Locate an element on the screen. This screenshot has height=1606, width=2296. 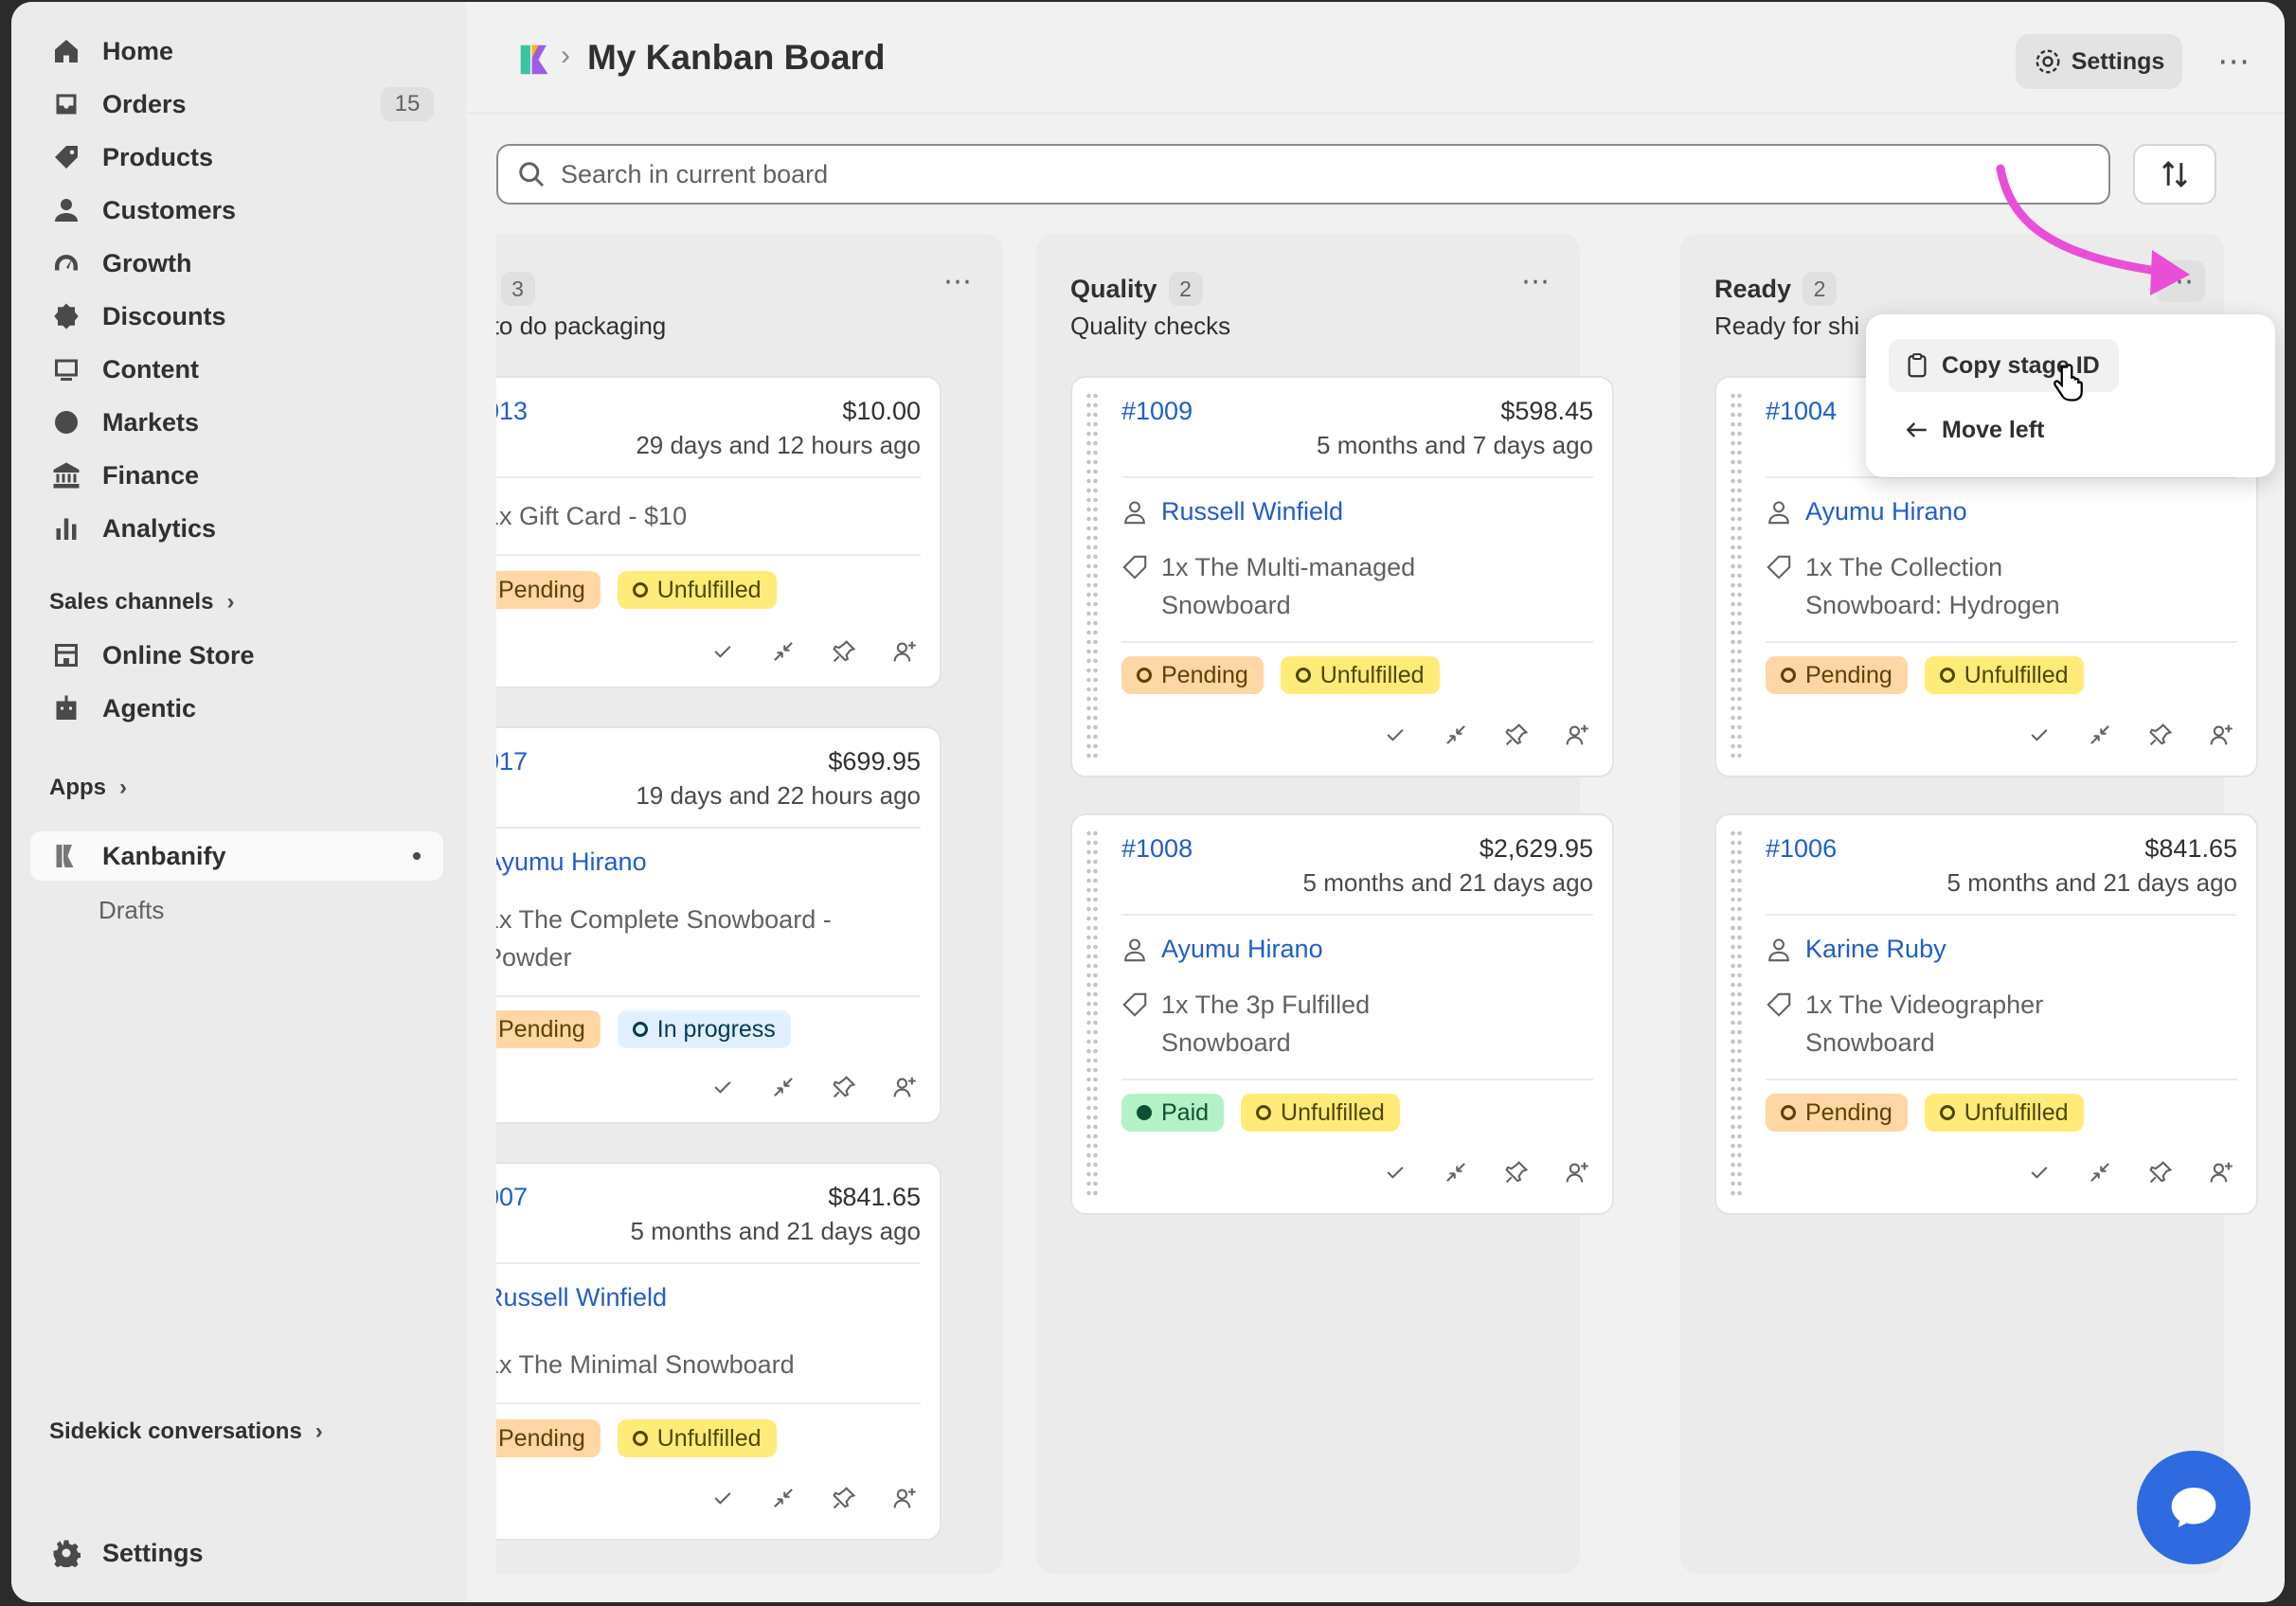
order-price: $598.45 is located at coordinates (1546, 411).